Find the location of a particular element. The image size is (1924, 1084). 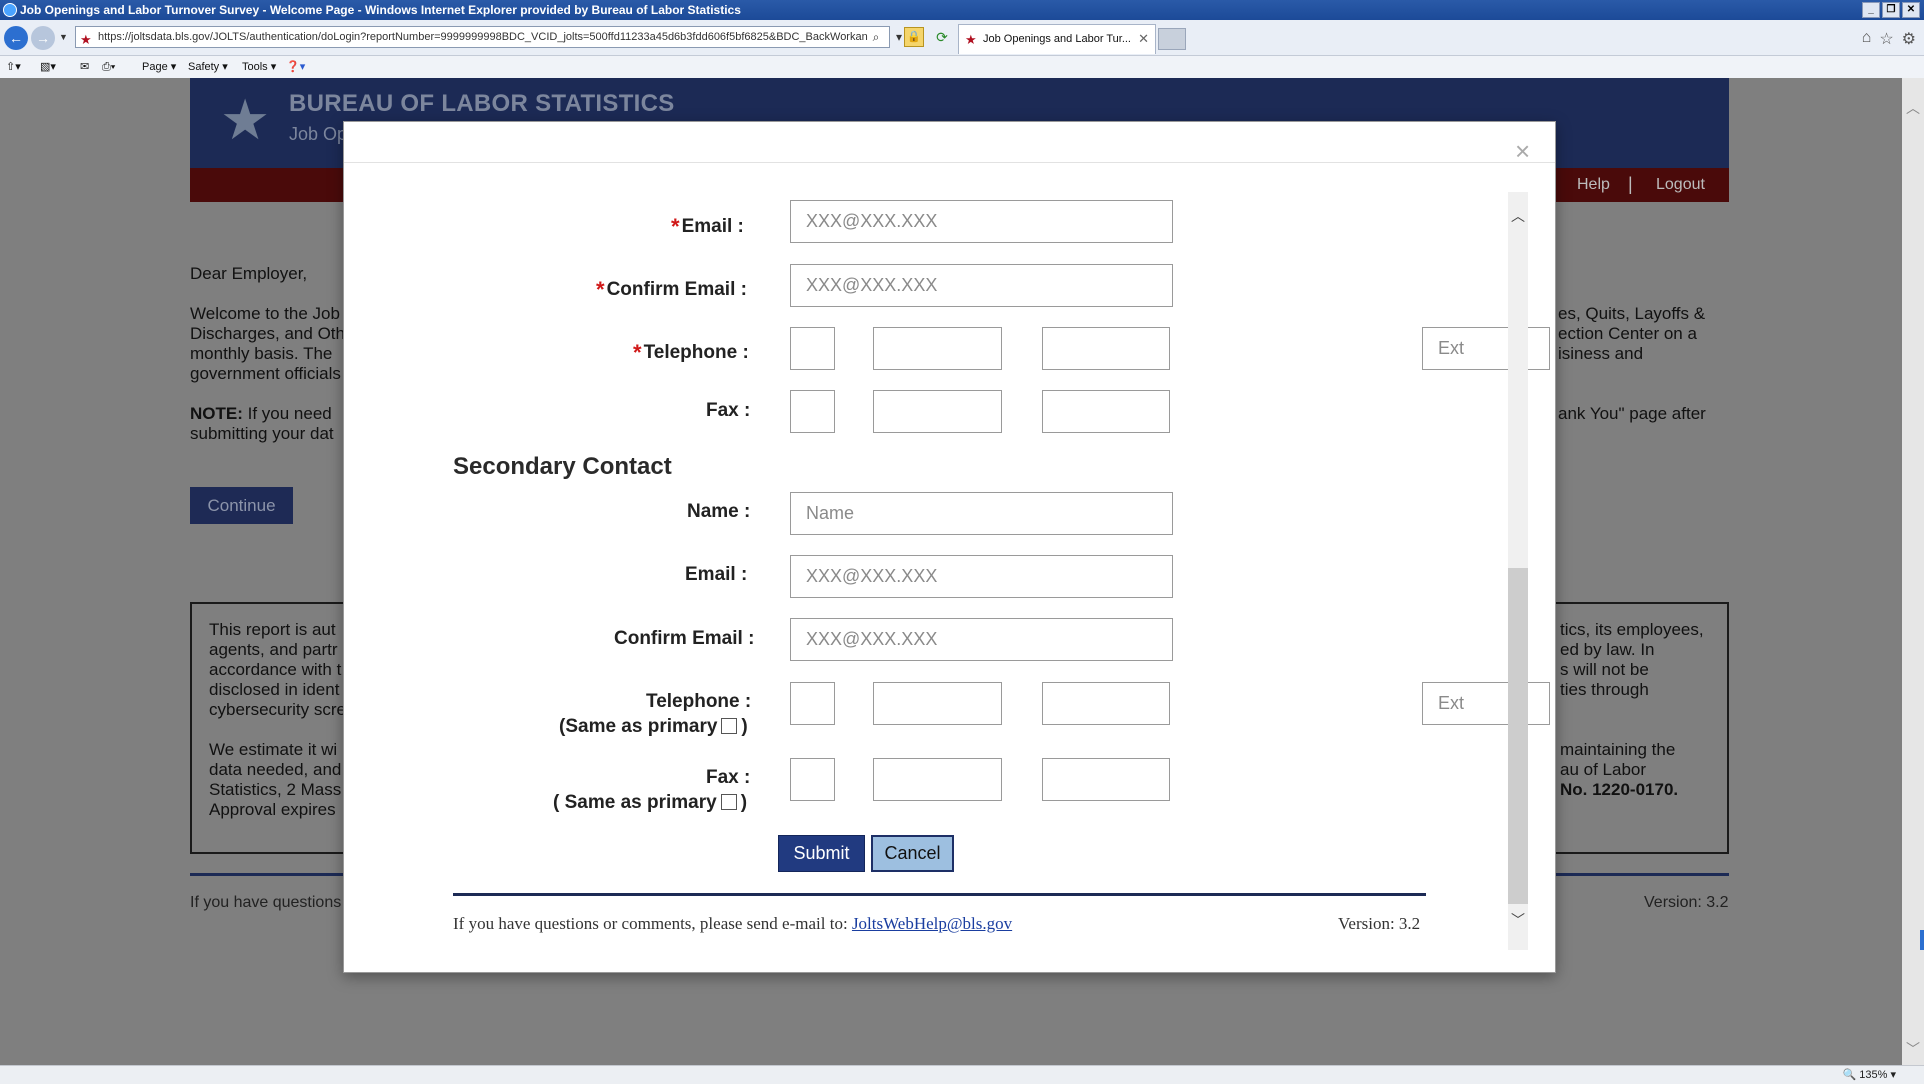

same-as-primary-fax-checkbox is located at coordinates (728, 802).